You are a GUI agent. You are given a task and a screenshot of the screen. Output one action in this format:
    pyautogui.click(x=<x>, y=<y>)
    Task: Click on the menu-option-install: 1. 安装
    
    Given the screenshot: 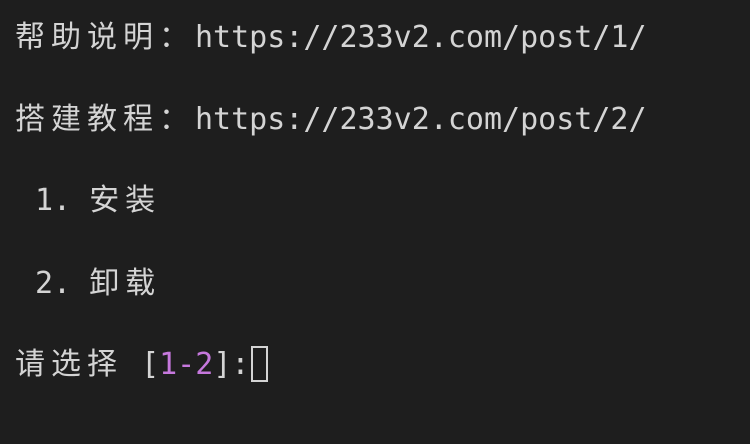 What is the action you would take?
    pyautogui.click(x=98, y=201)
    